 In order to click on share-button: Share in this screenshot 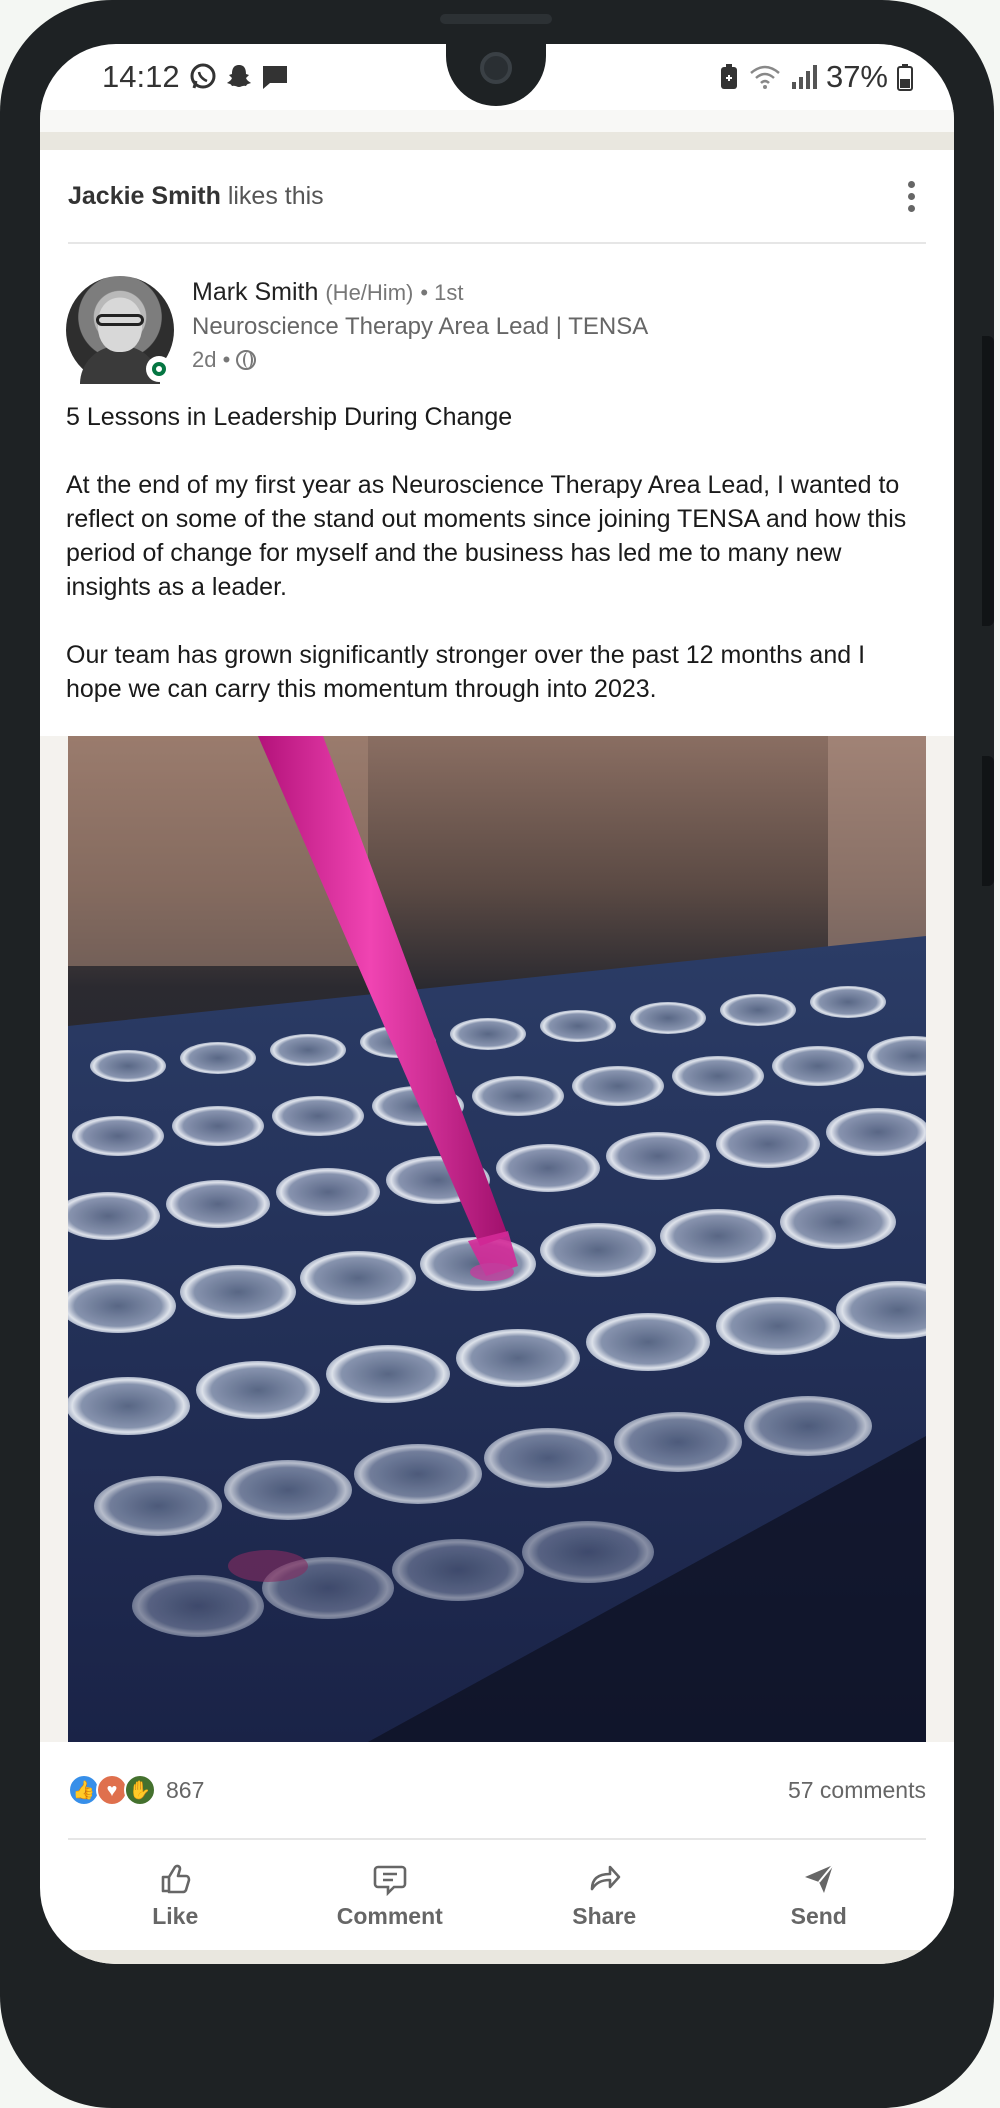, I will do `click(604, 1895)`.